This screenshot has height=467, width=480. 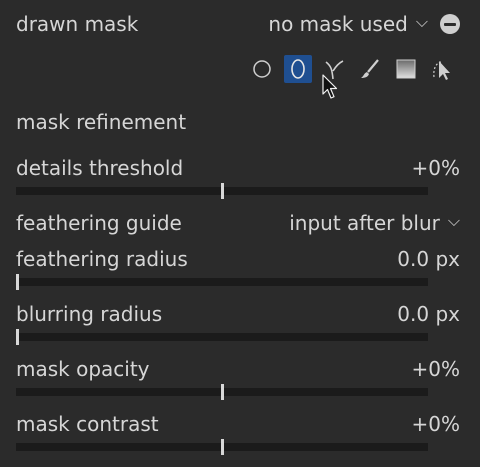 I want to click on mask-status-dropdown: no mask used ⌵, so click(x=348, y=24).